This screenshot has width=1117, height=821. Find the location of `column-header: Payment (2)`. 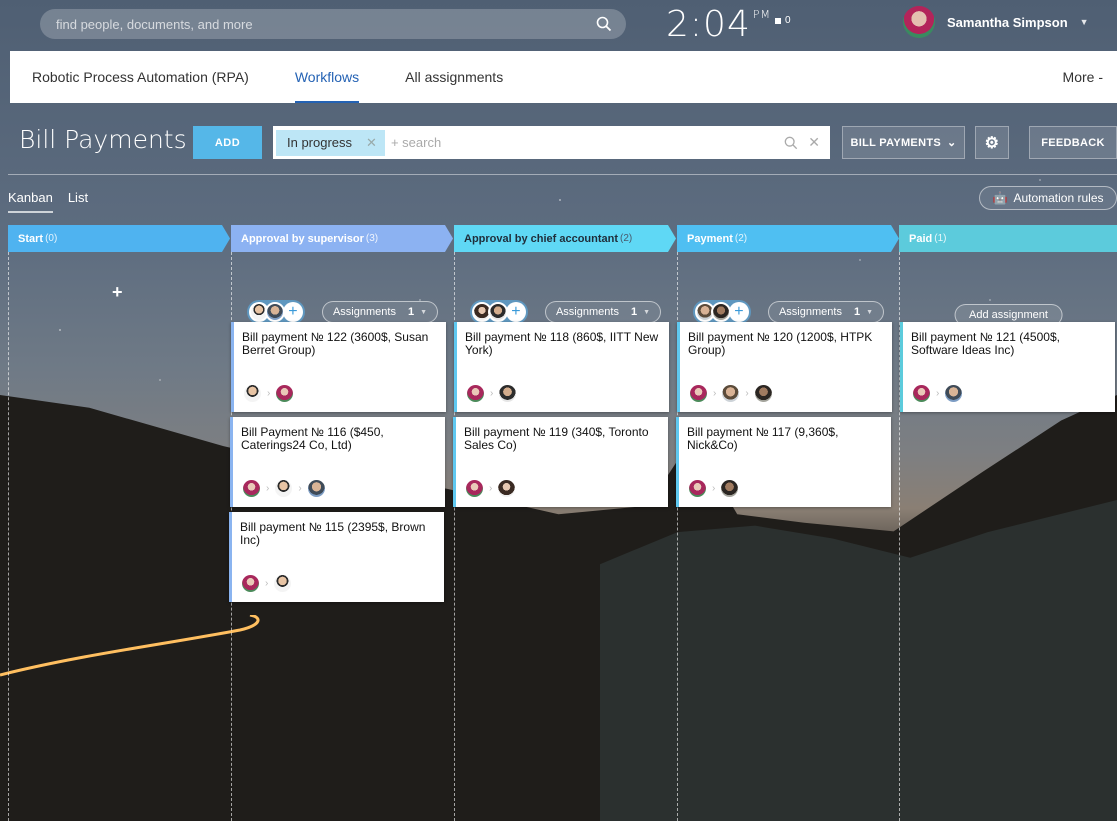

column-header: Payment (2) is located at coordinates (788, 238).